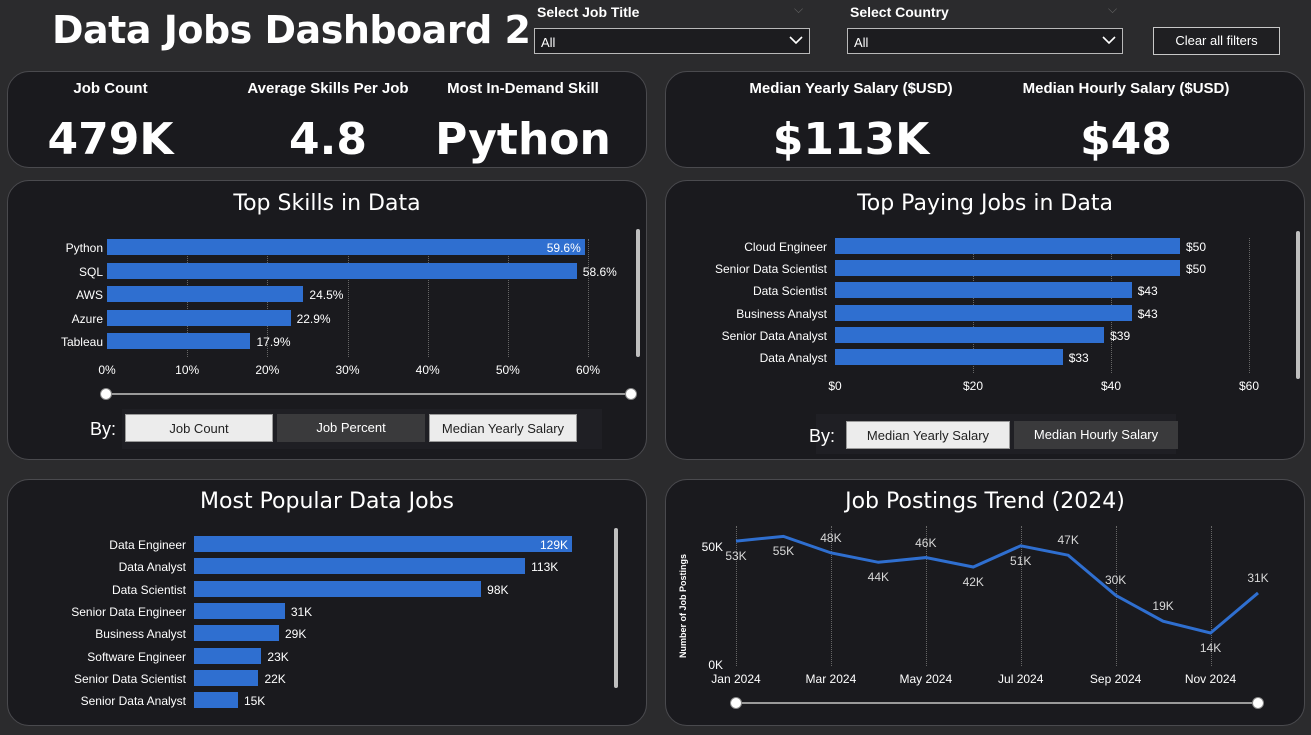 The width and height of the screenshot is (1311, 735). What do you see at coordinates (831, 537) in the screenshot?
I see `data-point-label: 48K` at bounding box center [831, 537].